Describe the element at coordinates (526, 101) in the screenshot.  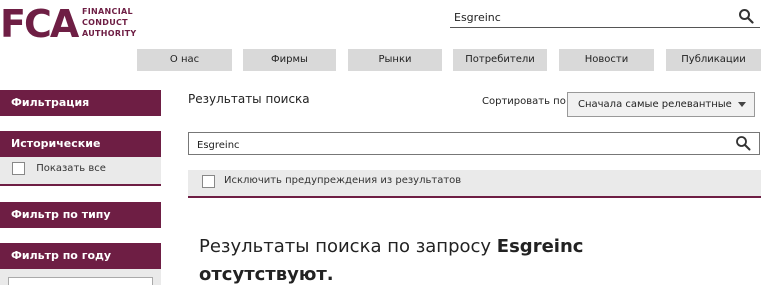
I see `sort-label: Сортировать по:` at that location.